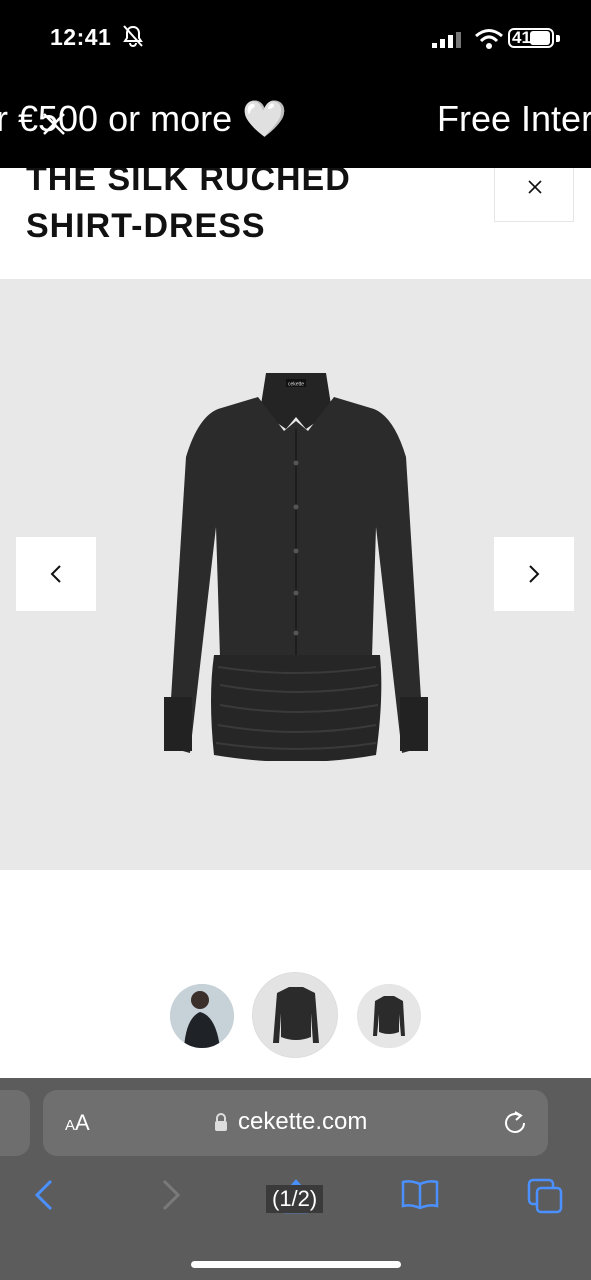 The width and height of the screenshot is (591, 1280). What do you see at coordinates (295, 1199) in the screenshot?
I see `page-count-label: (1/2)` at bounding box center [295, 1199].